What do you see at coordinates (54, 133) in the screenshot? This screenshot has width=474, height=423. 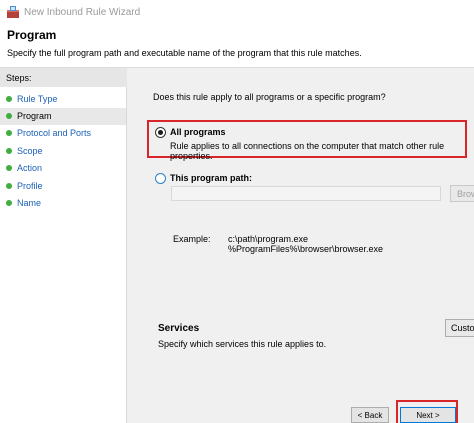 I see `step-label: Protocol and Ports` at bounding box center [54, 133].